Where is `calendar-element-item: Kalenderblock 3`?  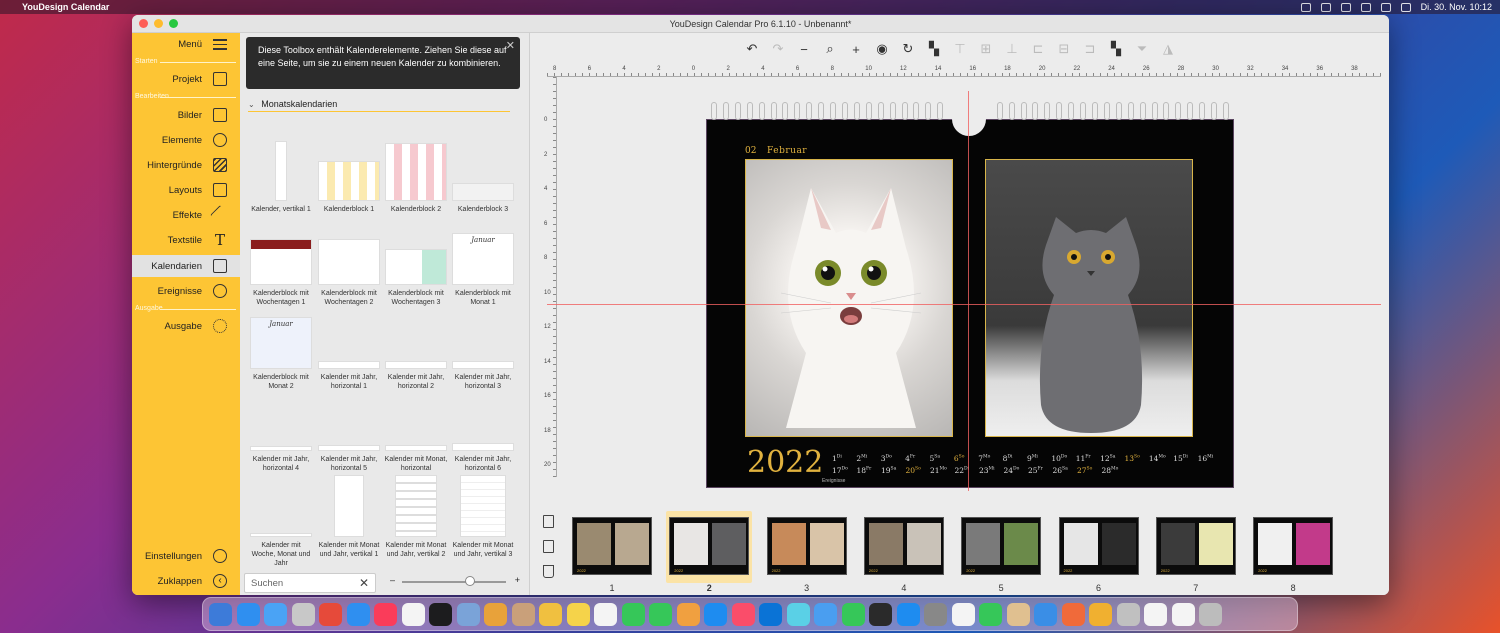
calendar-element-item: Kalenderblock 3 is located at coordinates (483, 176).